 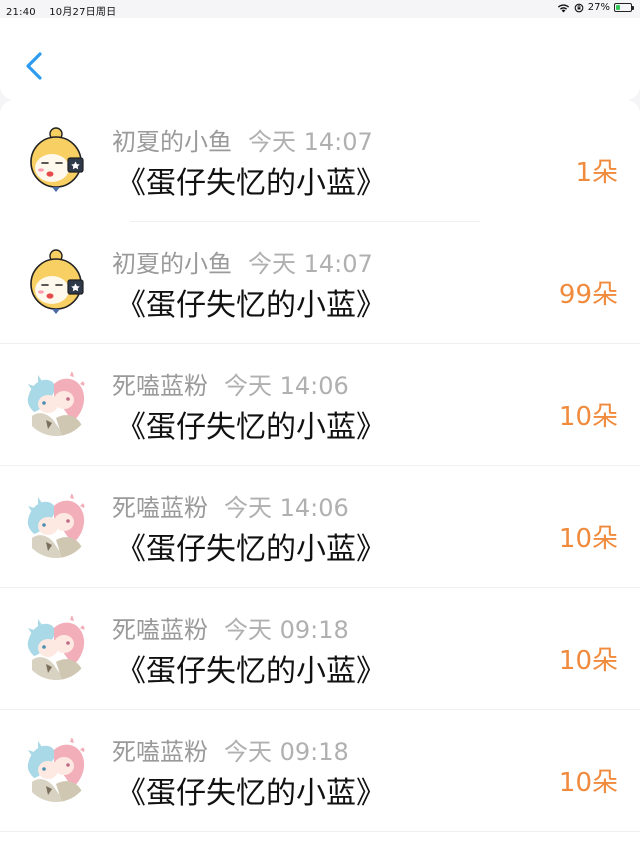 What do you see at coordinates (320, 161) in the screenshot?
I see `list-item: 初夏的小鱼 今天 14:07 《蛋仔失忆的小蓝》 1朵` at bounding box center [320, 161].